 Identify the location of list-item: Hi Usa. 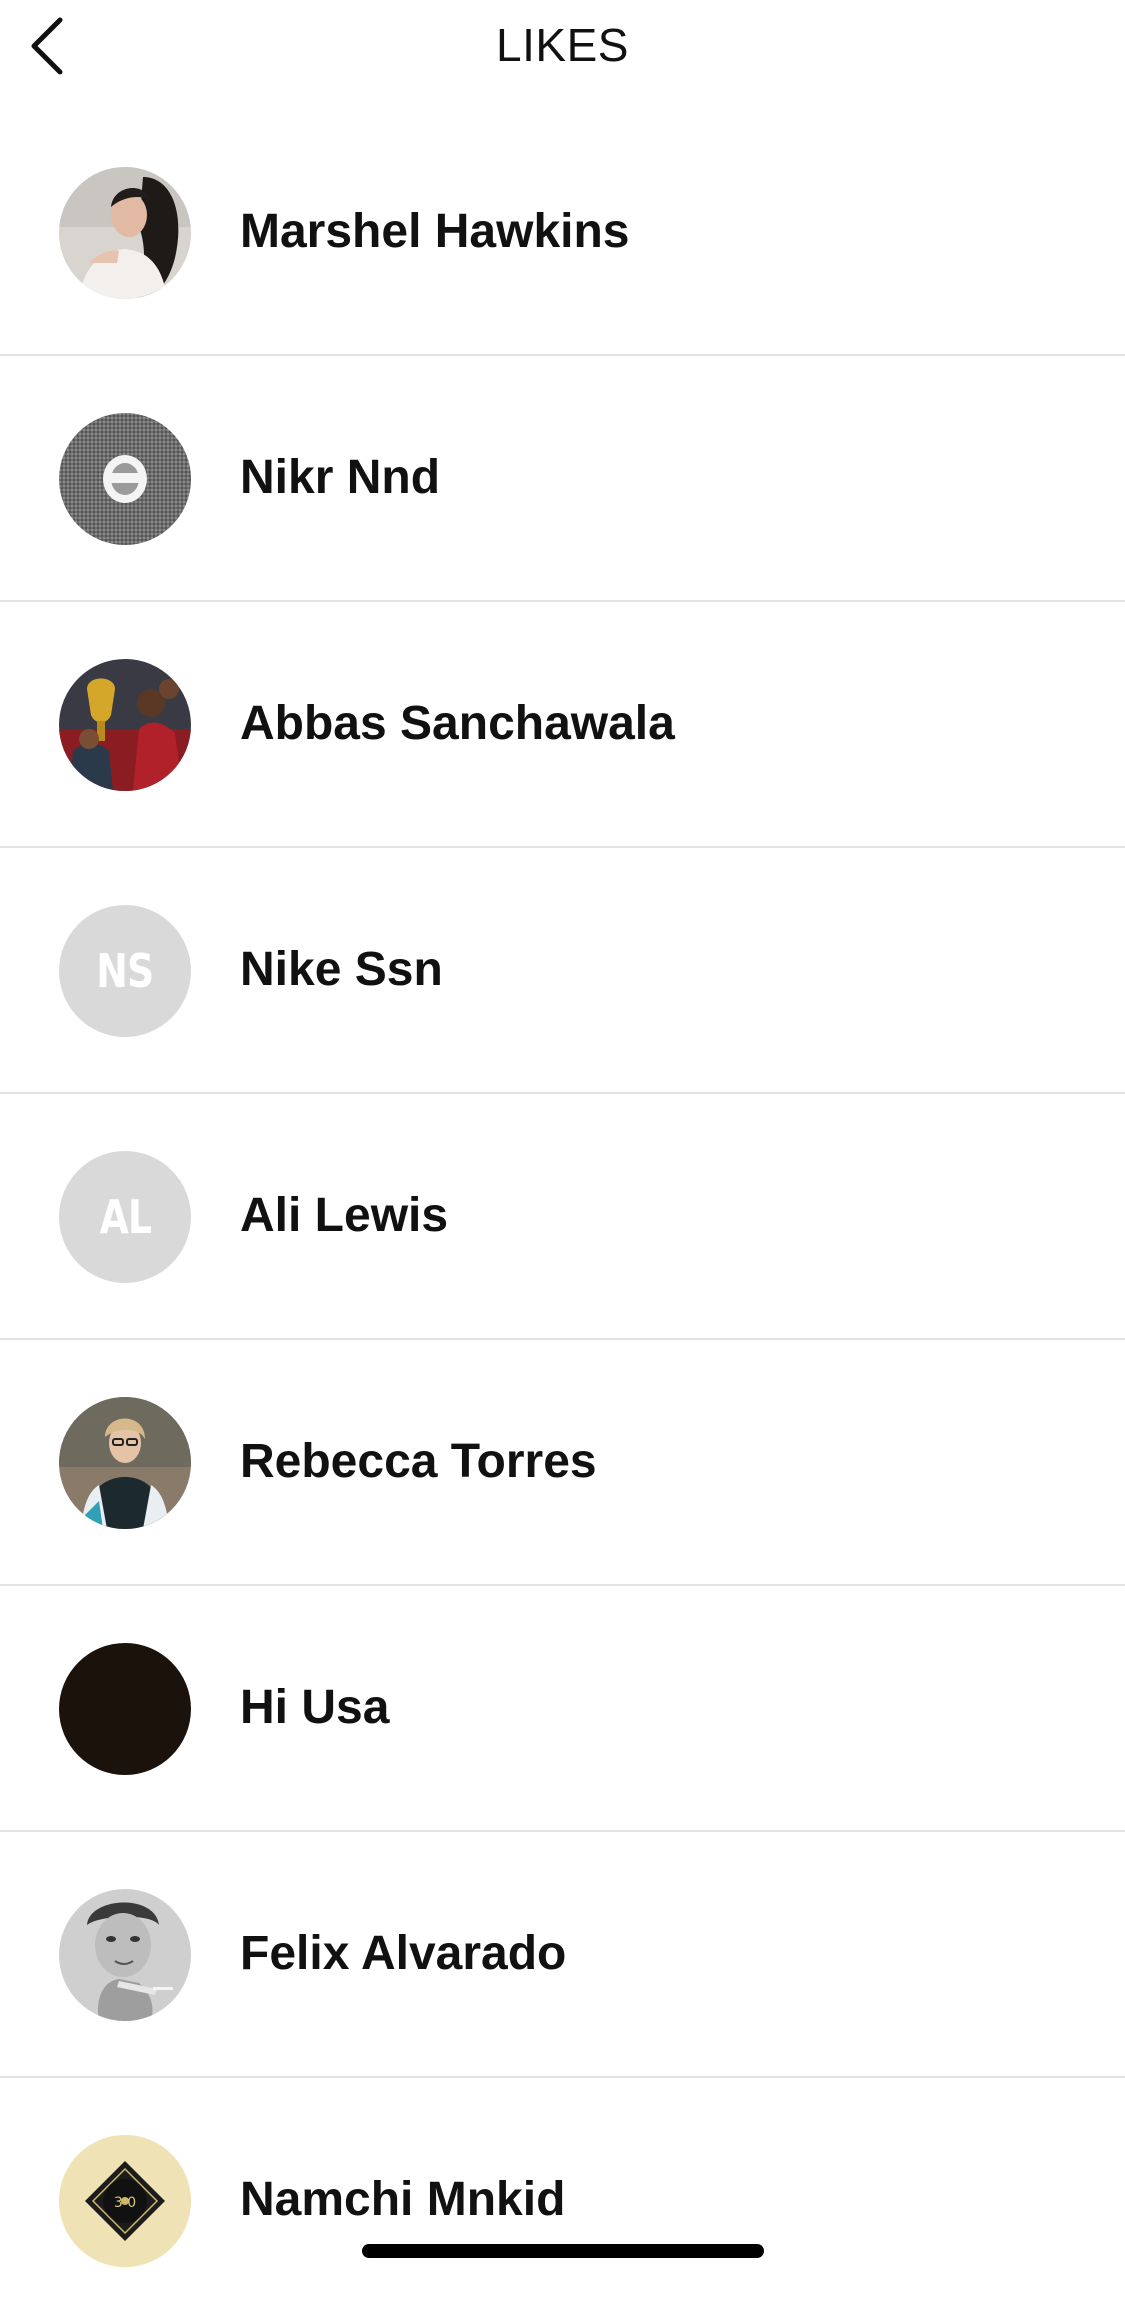
(562, 1709).